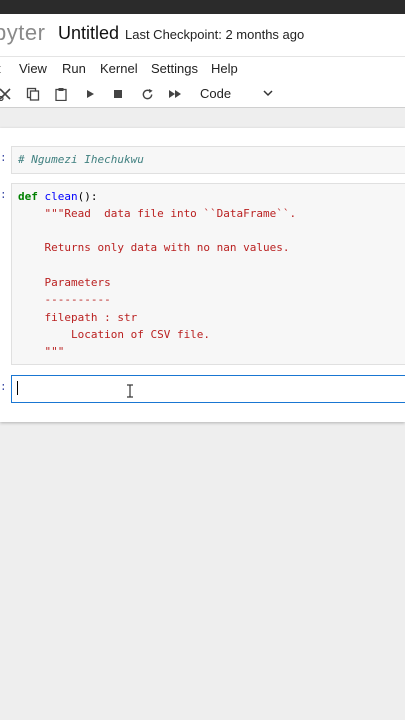 This screenshot has width=405, height=720. I want to click on markdown-cell-text: # Ngumezi Ihechukwu, so click(81, 159).